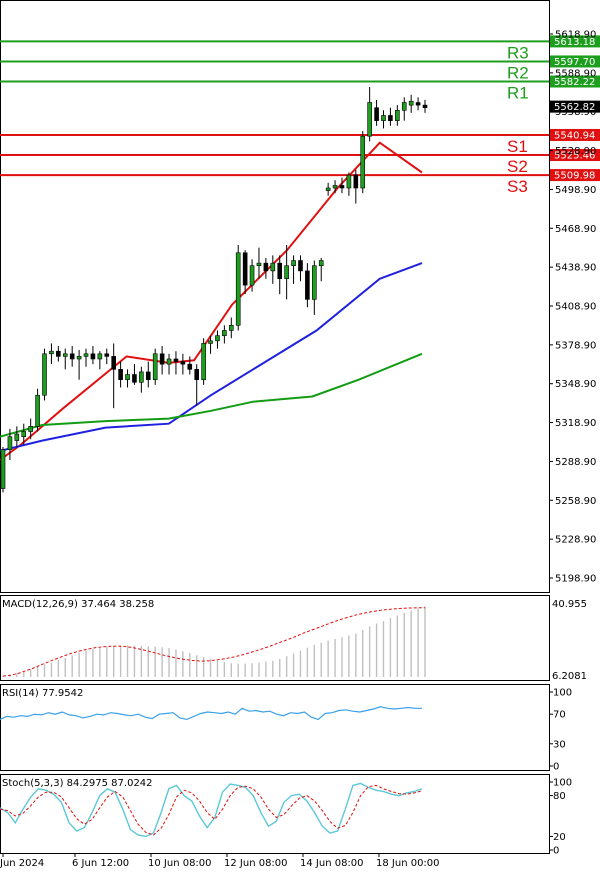  Describe the element at coordinates (408, 863) in the screenshot. I see `time-tick-label: 18 Jun 00:00` at that location.